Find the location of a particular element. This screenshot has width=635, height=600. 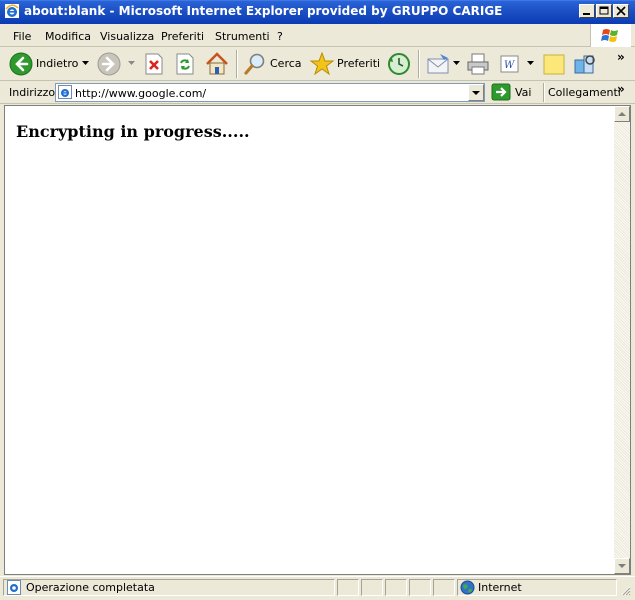

mail-dropdown-icon is located at coordinates (457, 63).